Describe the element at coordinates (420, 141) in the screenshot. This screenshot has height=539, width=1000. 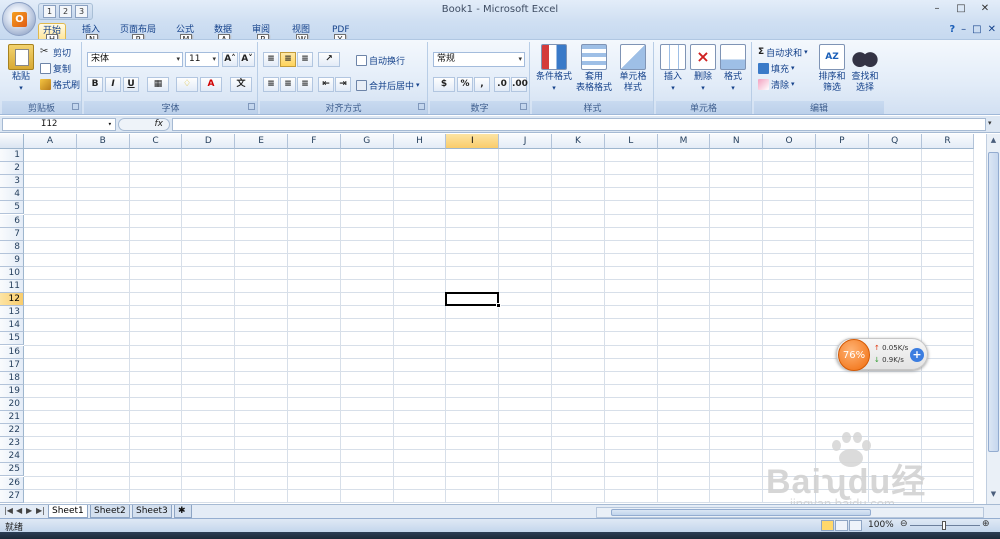
I see `column-header: H` at that location.